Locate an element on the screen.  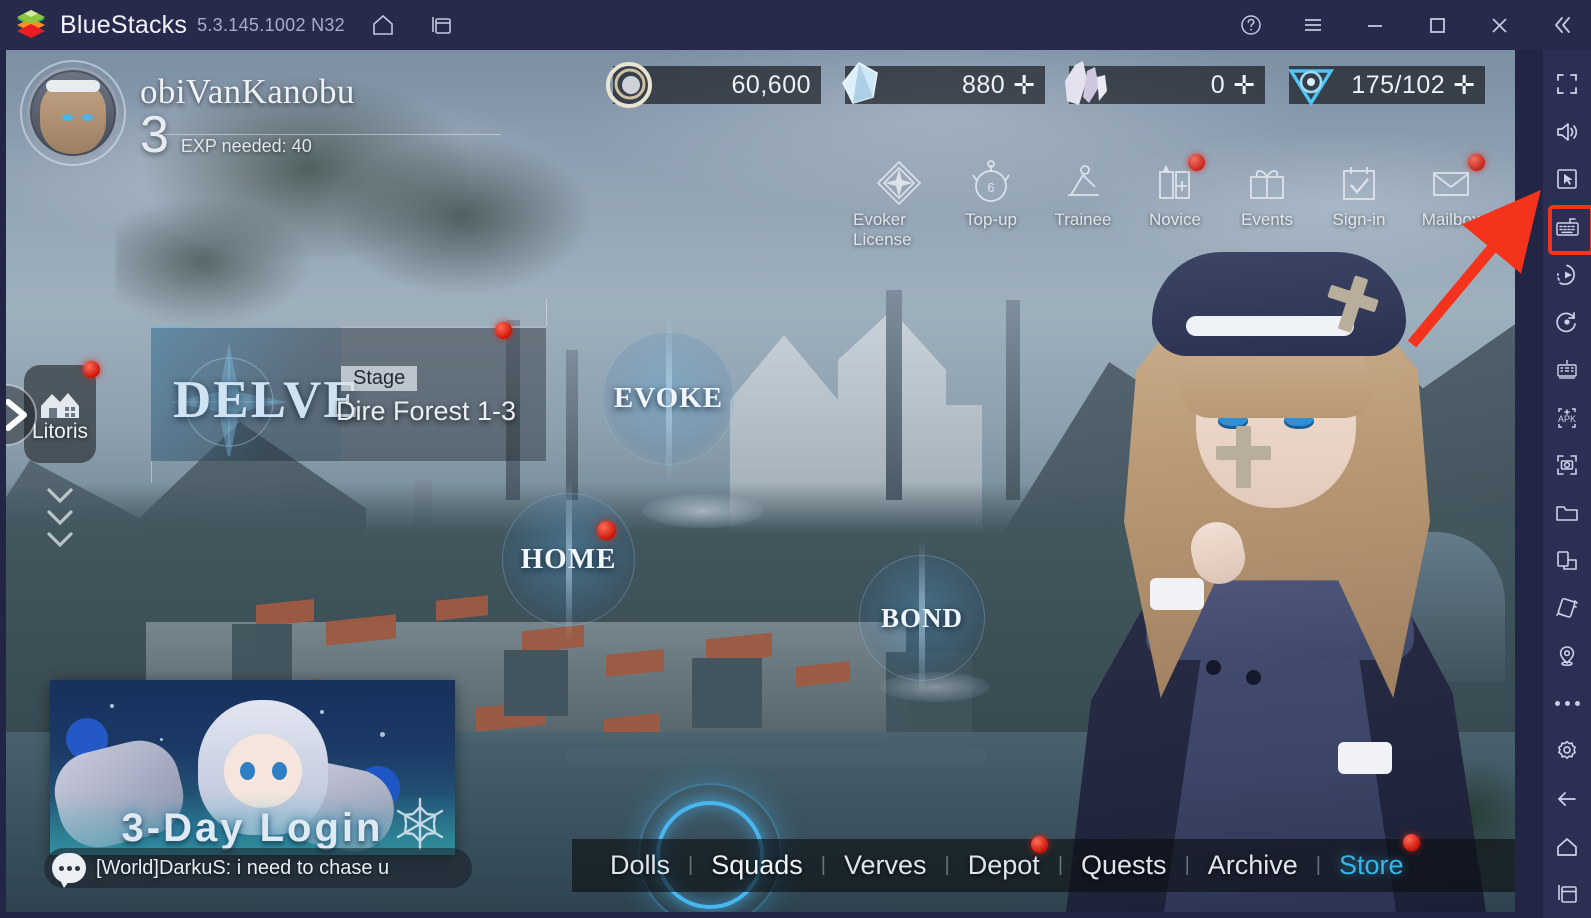
evoke-node-label: EVOKE is located at coordinates (668, 398).